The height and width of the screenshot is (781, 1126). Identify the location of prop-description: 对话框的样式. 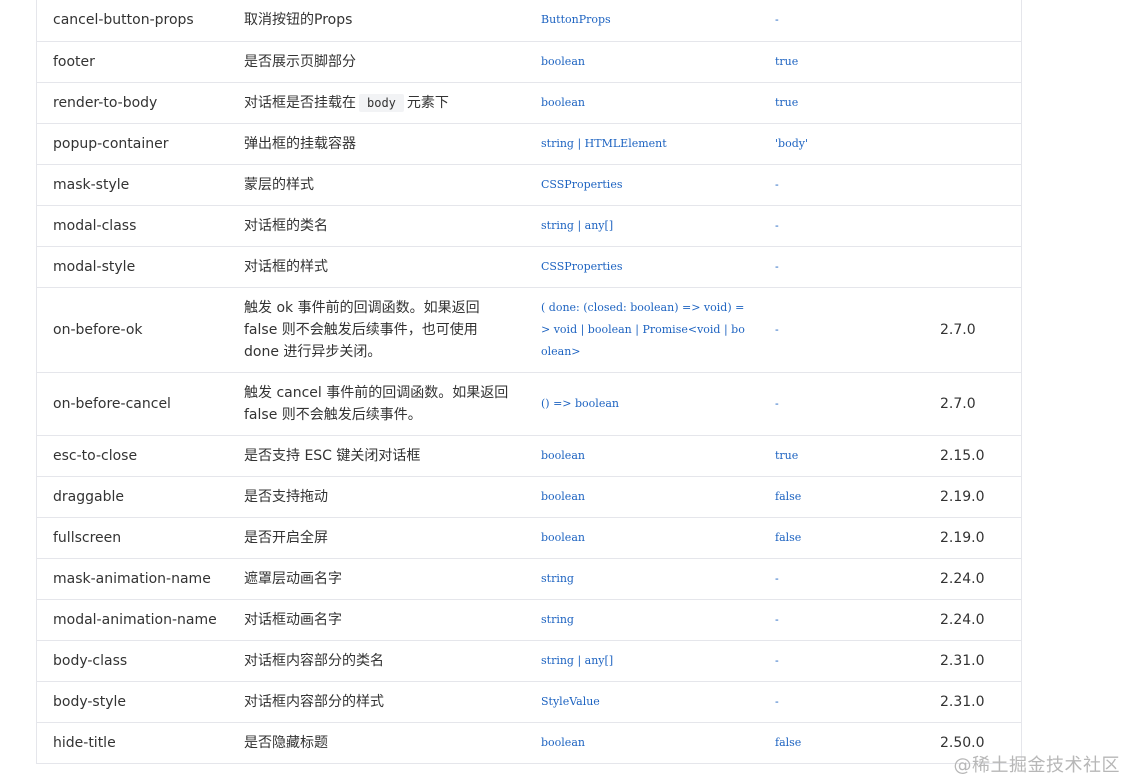
(286, 266).